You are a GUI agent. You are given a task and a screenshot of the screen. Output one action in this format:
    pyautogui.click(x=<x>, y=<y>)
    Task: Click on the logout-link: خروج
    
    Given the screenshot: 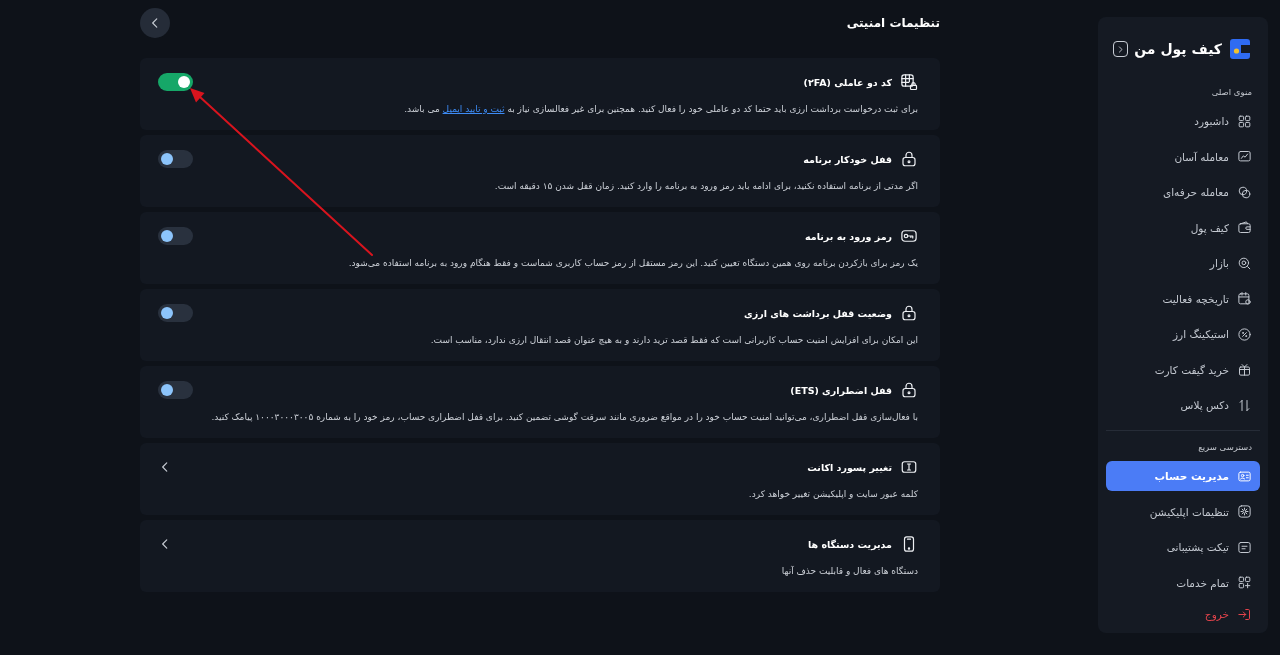 What is the action you would take?
    pyautogui.click(x=1183, y=614)
    